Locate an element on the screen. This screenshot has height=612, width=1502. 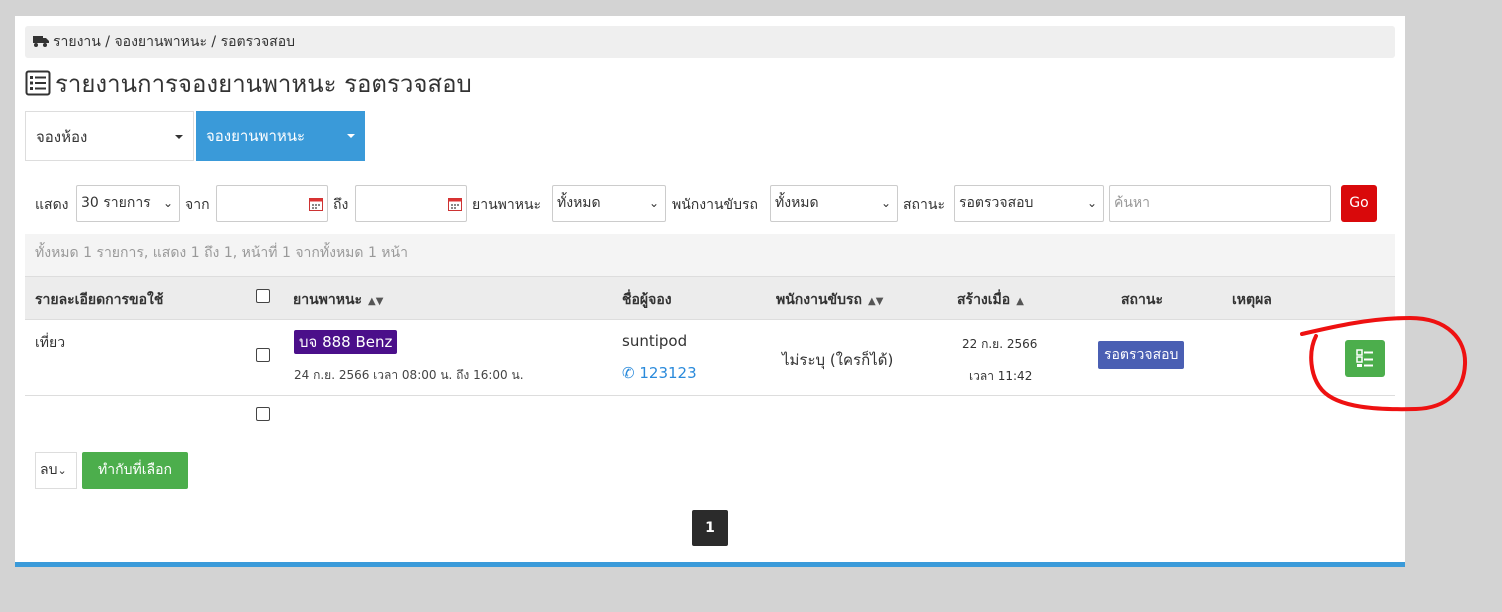
list-icon is located at coordinates (38, 83).